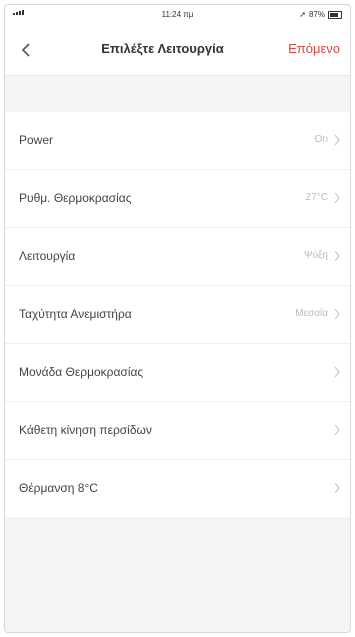 Image resolution: width=355 pixels, height=637 pixels. What do you see at coordinates (177, 257) in the screenshot?
I see `settings-row-mode: Λειτουργία Ψύξη` at bounding box center [177, 257].